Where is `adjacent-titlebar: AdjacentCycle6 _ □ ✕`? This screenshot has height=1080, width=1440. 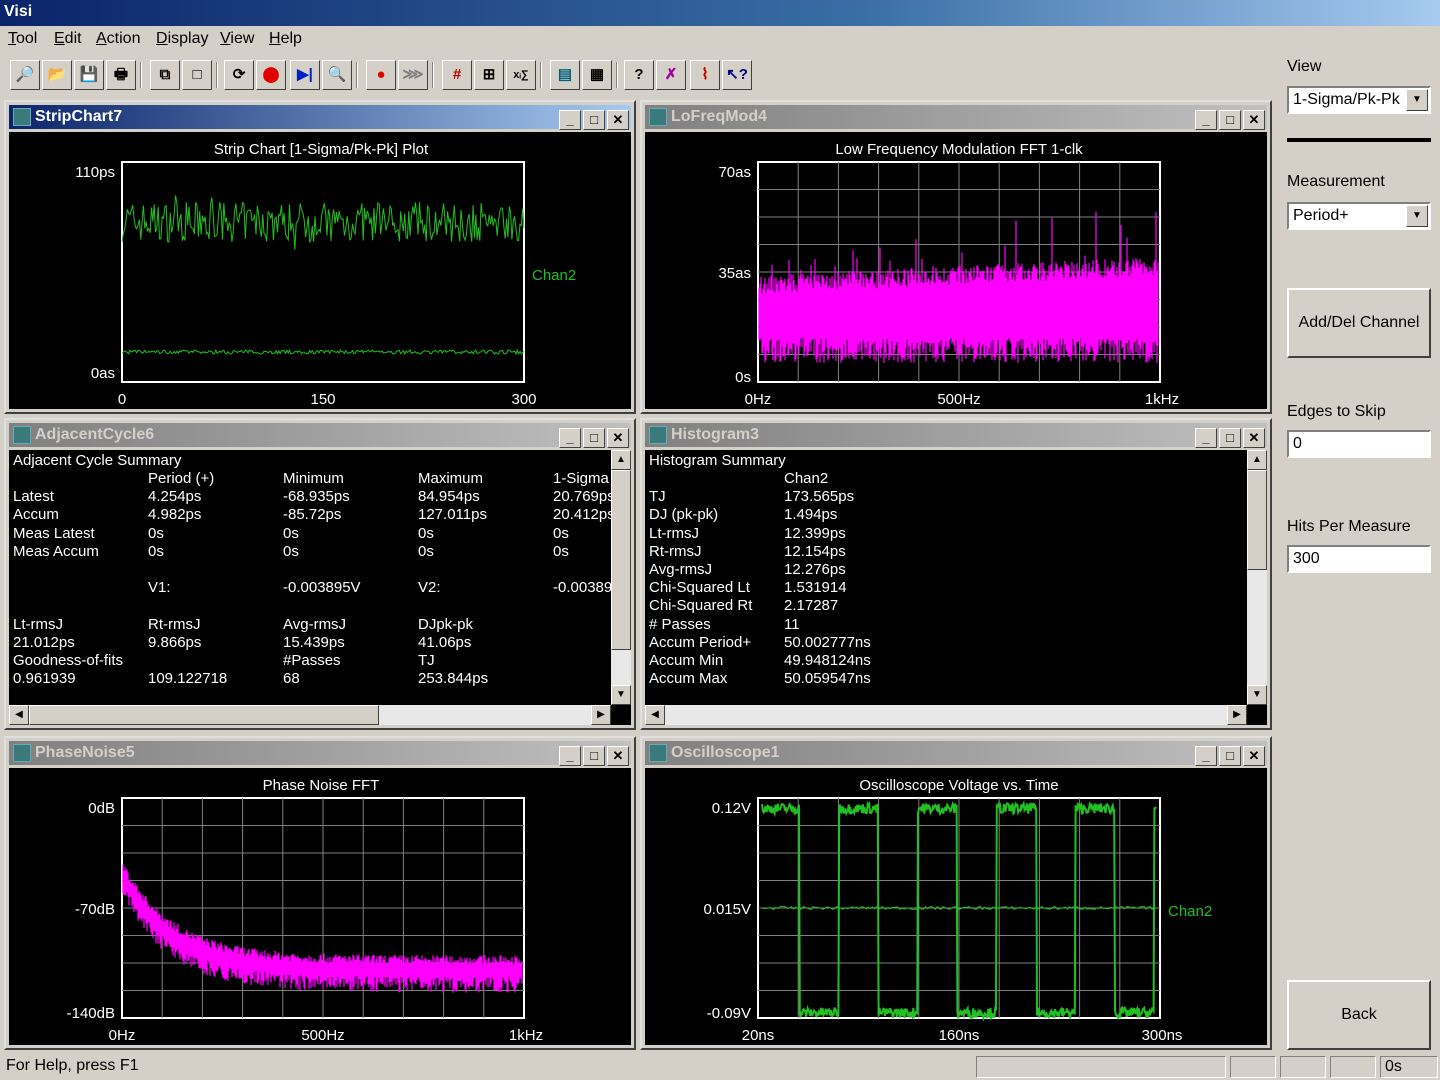
adjacent-titlebar: AdjacentCycle6 _ □ ✕ is located at coordinates (320, 435).